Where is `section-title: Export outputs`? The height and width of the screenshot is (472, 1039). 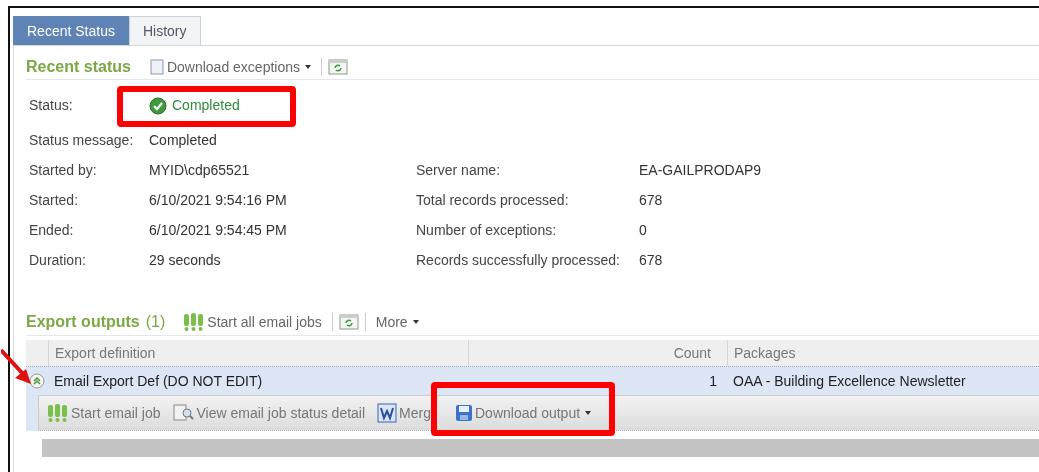 section-title: Export outputs is located at coordinates (83, 321).